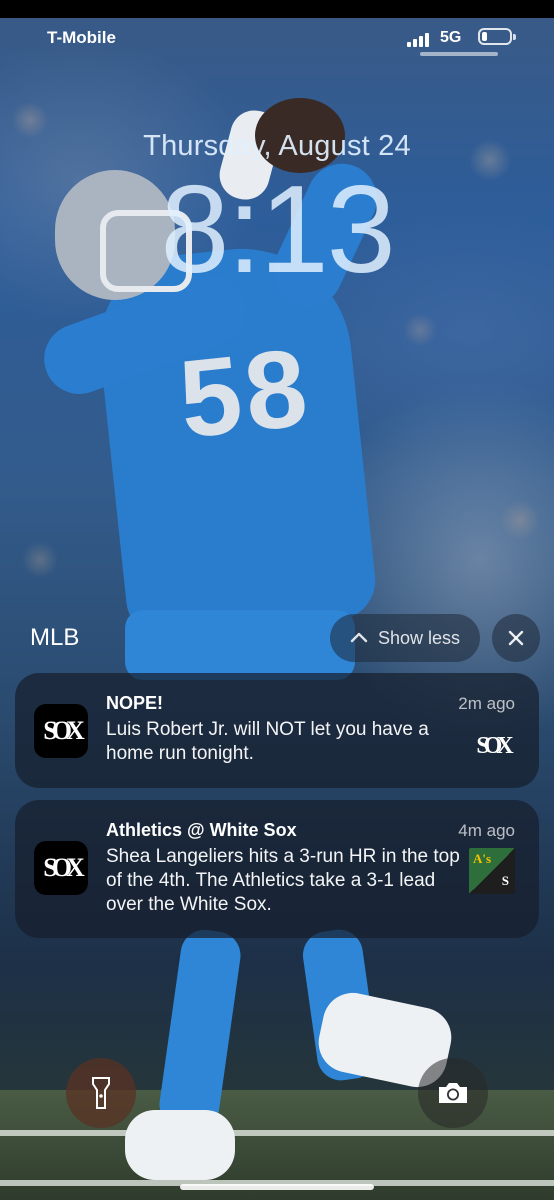 This screenshot has width=554, height=1200. What do you see at coordinates (135, 703) in the screenshot?
I see `notification-title: NOPE!` at bounding box center [135, 703].